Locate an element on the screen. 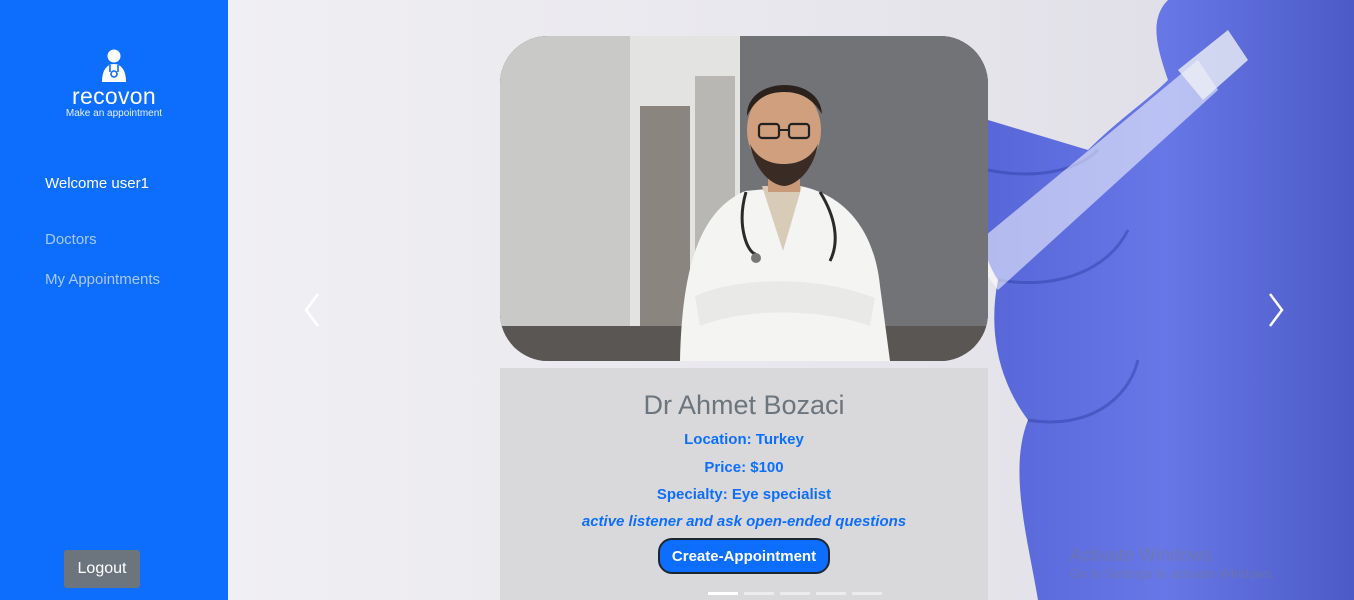 This screenshot has width=1354, height=600. brand-logo: recovon Make an appointment is located at coordinates (114, 84).